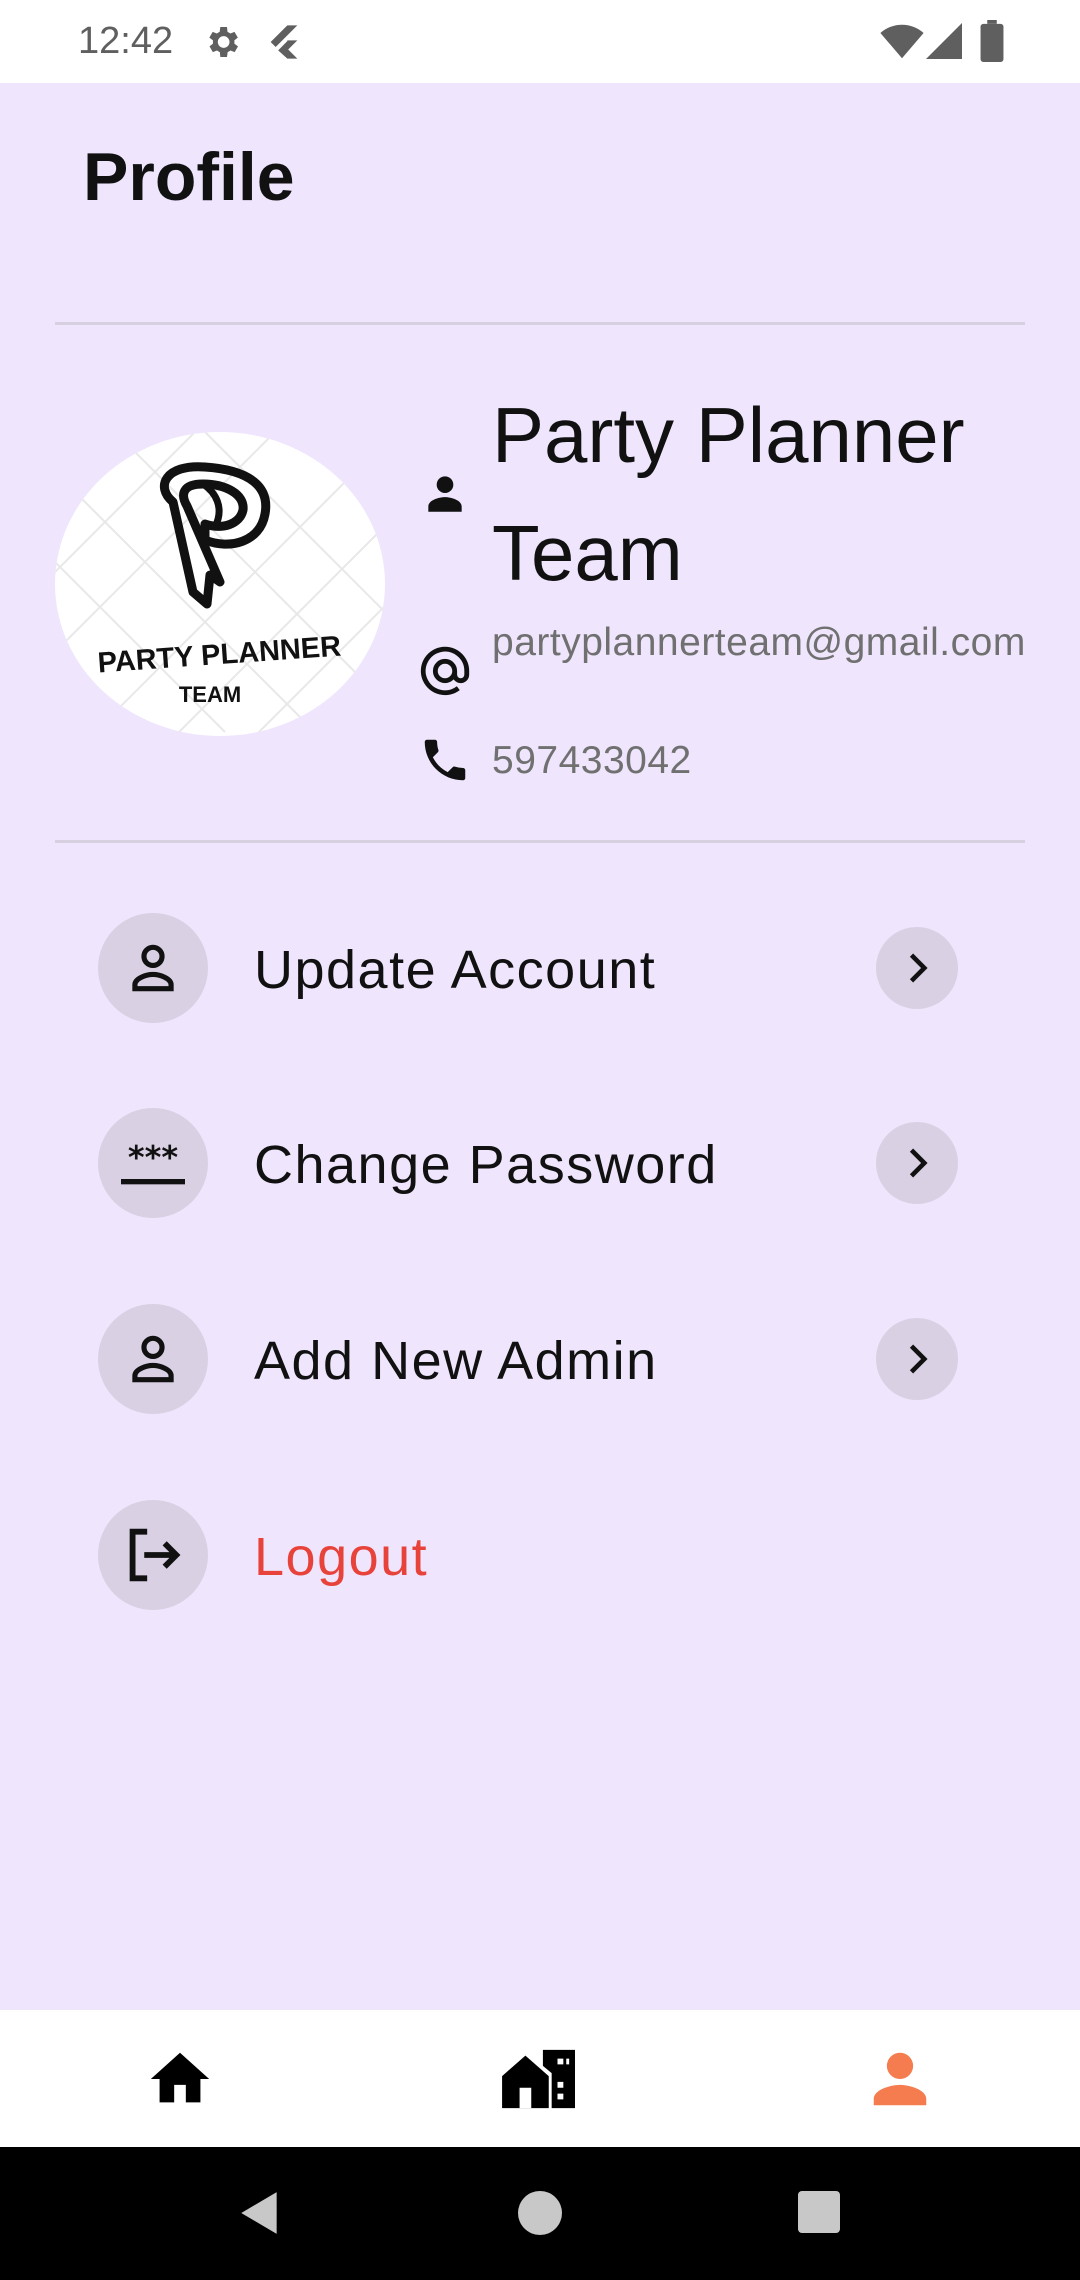 Image resolution: width=1080 pixels, height=2280 pixels. I want to click on menu-update-account: Update Account, so click(528, 968).